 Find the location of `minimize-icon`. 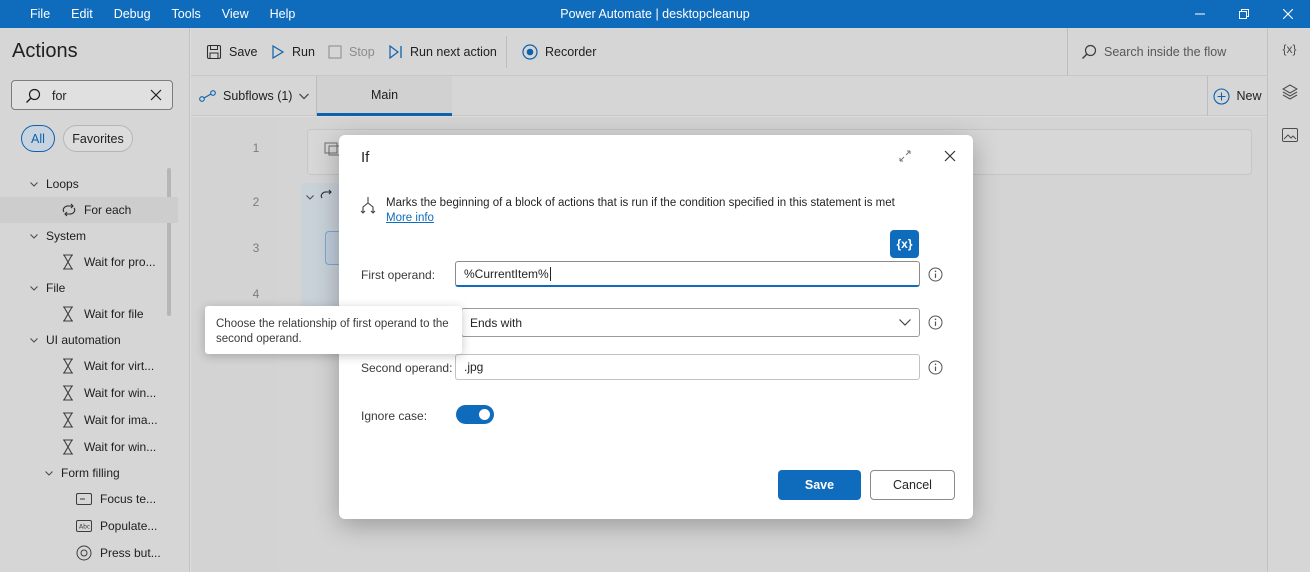

minimize-icon is located at coordinates (1200, 14).